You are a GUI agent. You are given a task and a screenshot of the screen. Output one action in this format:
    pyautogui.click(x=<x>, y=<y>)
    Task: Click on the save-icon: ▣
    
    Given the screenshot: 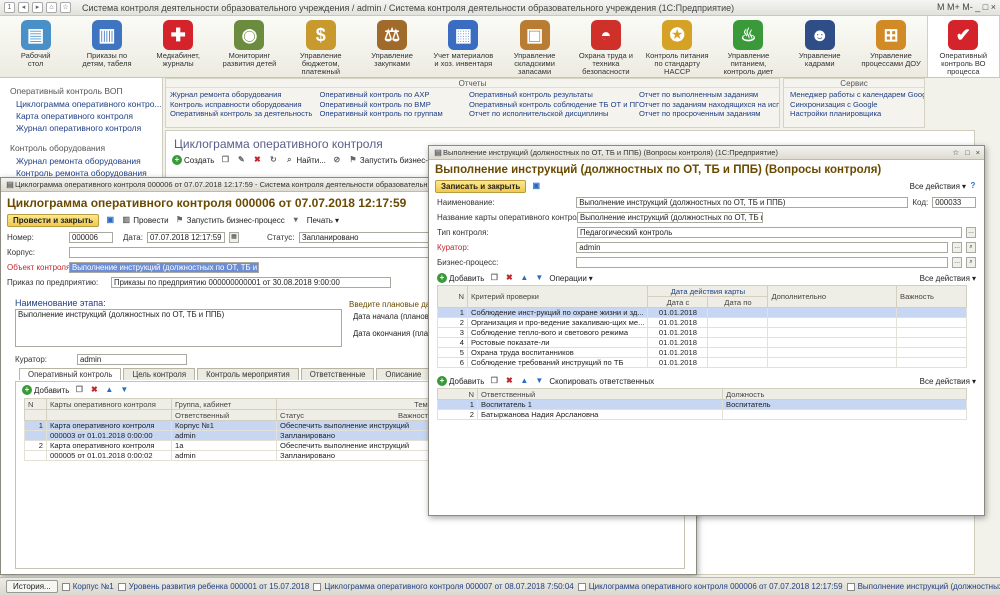 What is the action you would take?
    pyautogui.click(x=110, y=220)
    